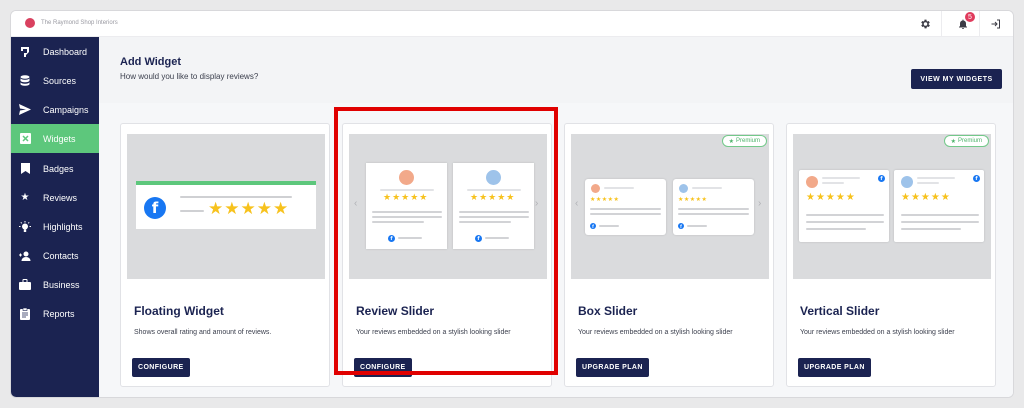 This screenshot has width=1024, height=408. I want to click on sidebar-item-label: Contacts, so click(61, 255).